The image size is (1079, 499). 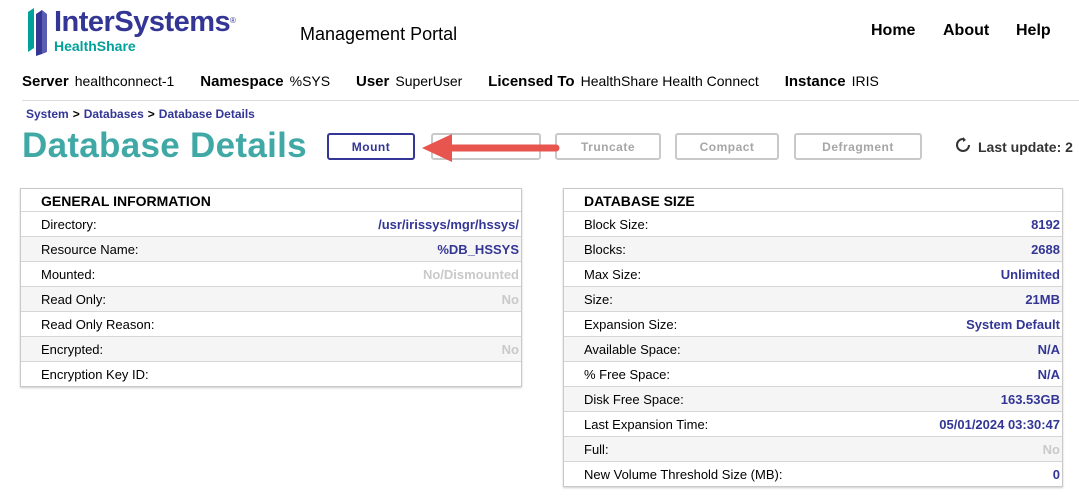 I want to click on user-label: User, so click(x=373, y=81).